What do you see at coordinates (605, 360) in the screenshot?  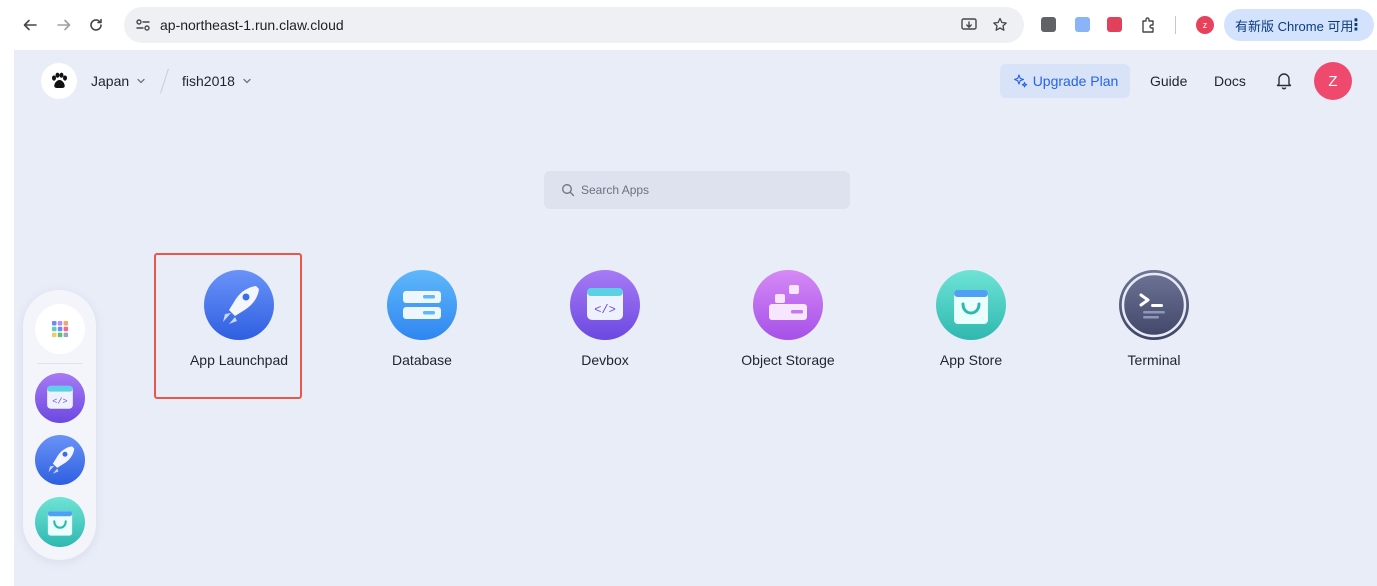 I see `app-label: Devbox` at bounding box center [605, 360].